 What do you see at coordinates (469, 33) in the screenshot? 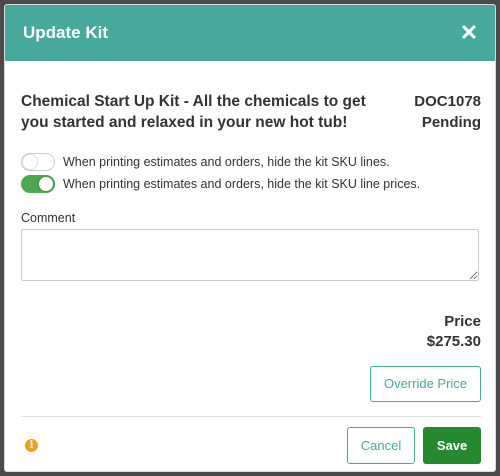
I see `close-icon: ✕` at bounding box center [469, 33].